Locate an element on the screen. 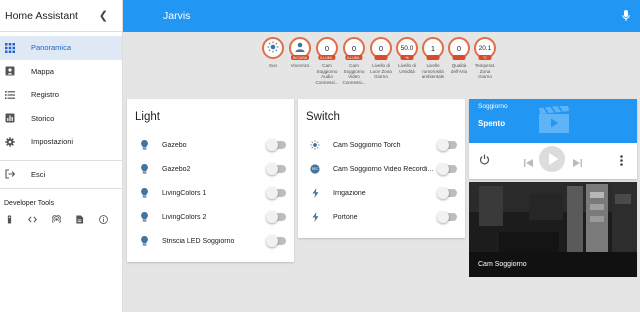 The height and width of the screenshot is (312, 640). media-source: Soggiorno is located at coordinates (493, 106).